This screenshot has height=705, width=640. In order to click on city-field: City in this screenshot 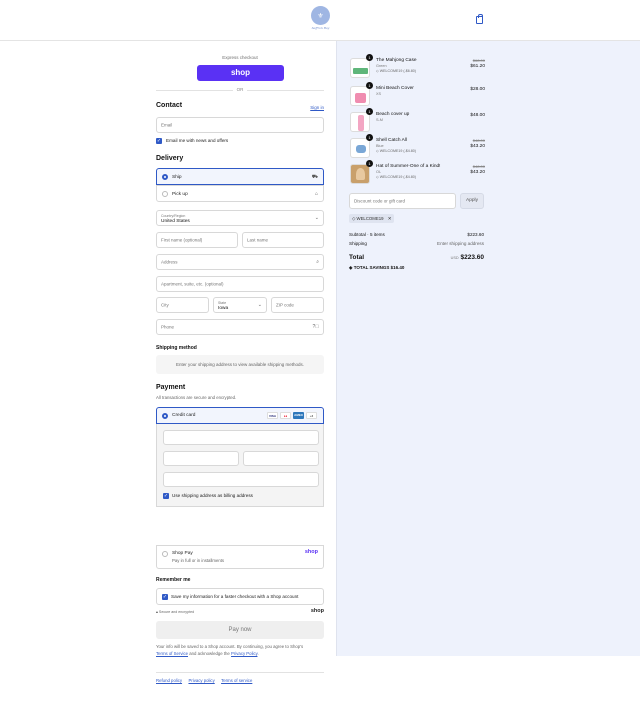, I will do `click(182, 305)`.